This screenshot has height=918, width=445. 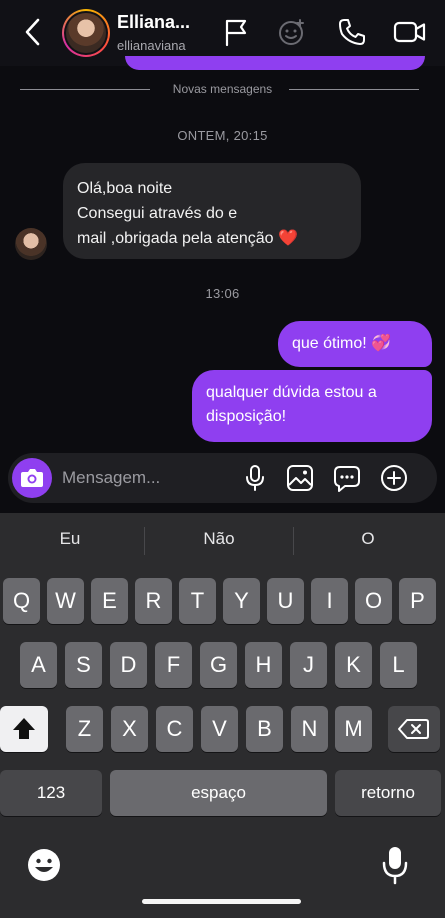 I want to click on sticker-icon, so click(x=291, y=32).